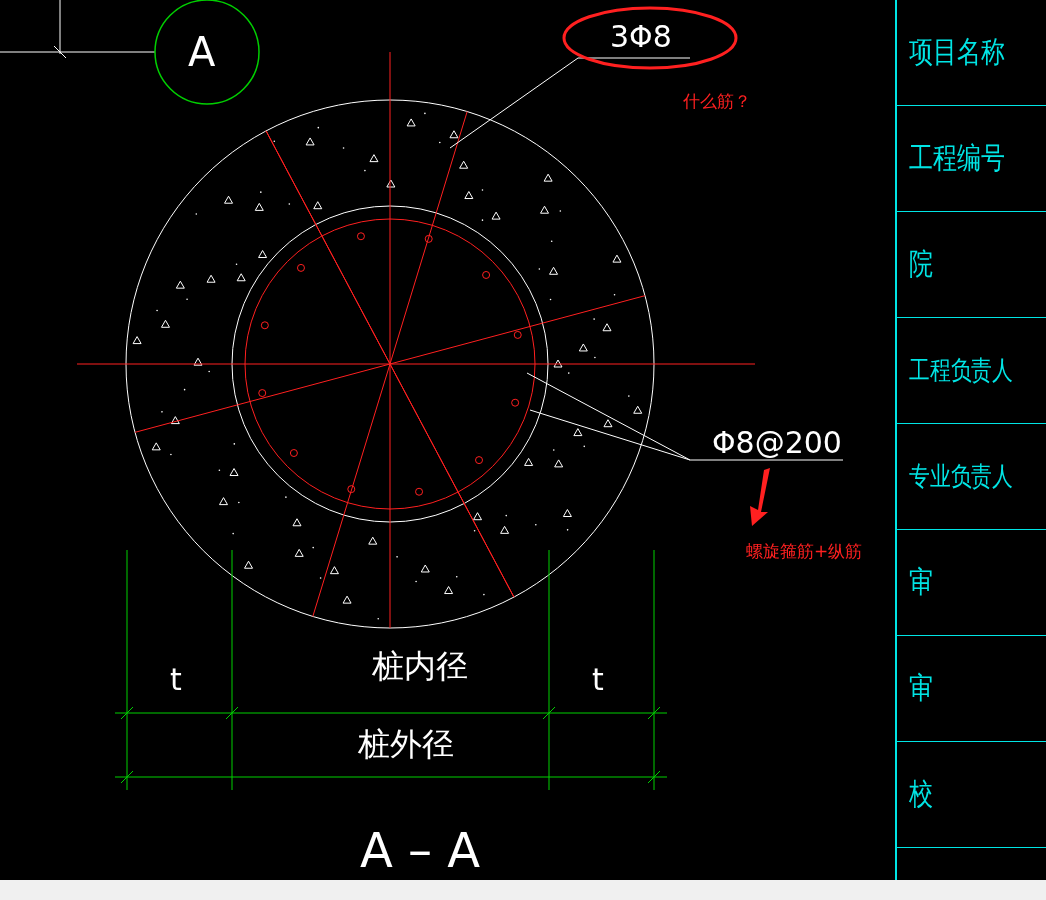 The width and height of the screenshot is (1046, 900). Describe the element at coordinates (777, 443) in the screenshot. I see `rebar-label: Φ8@200` at that location.